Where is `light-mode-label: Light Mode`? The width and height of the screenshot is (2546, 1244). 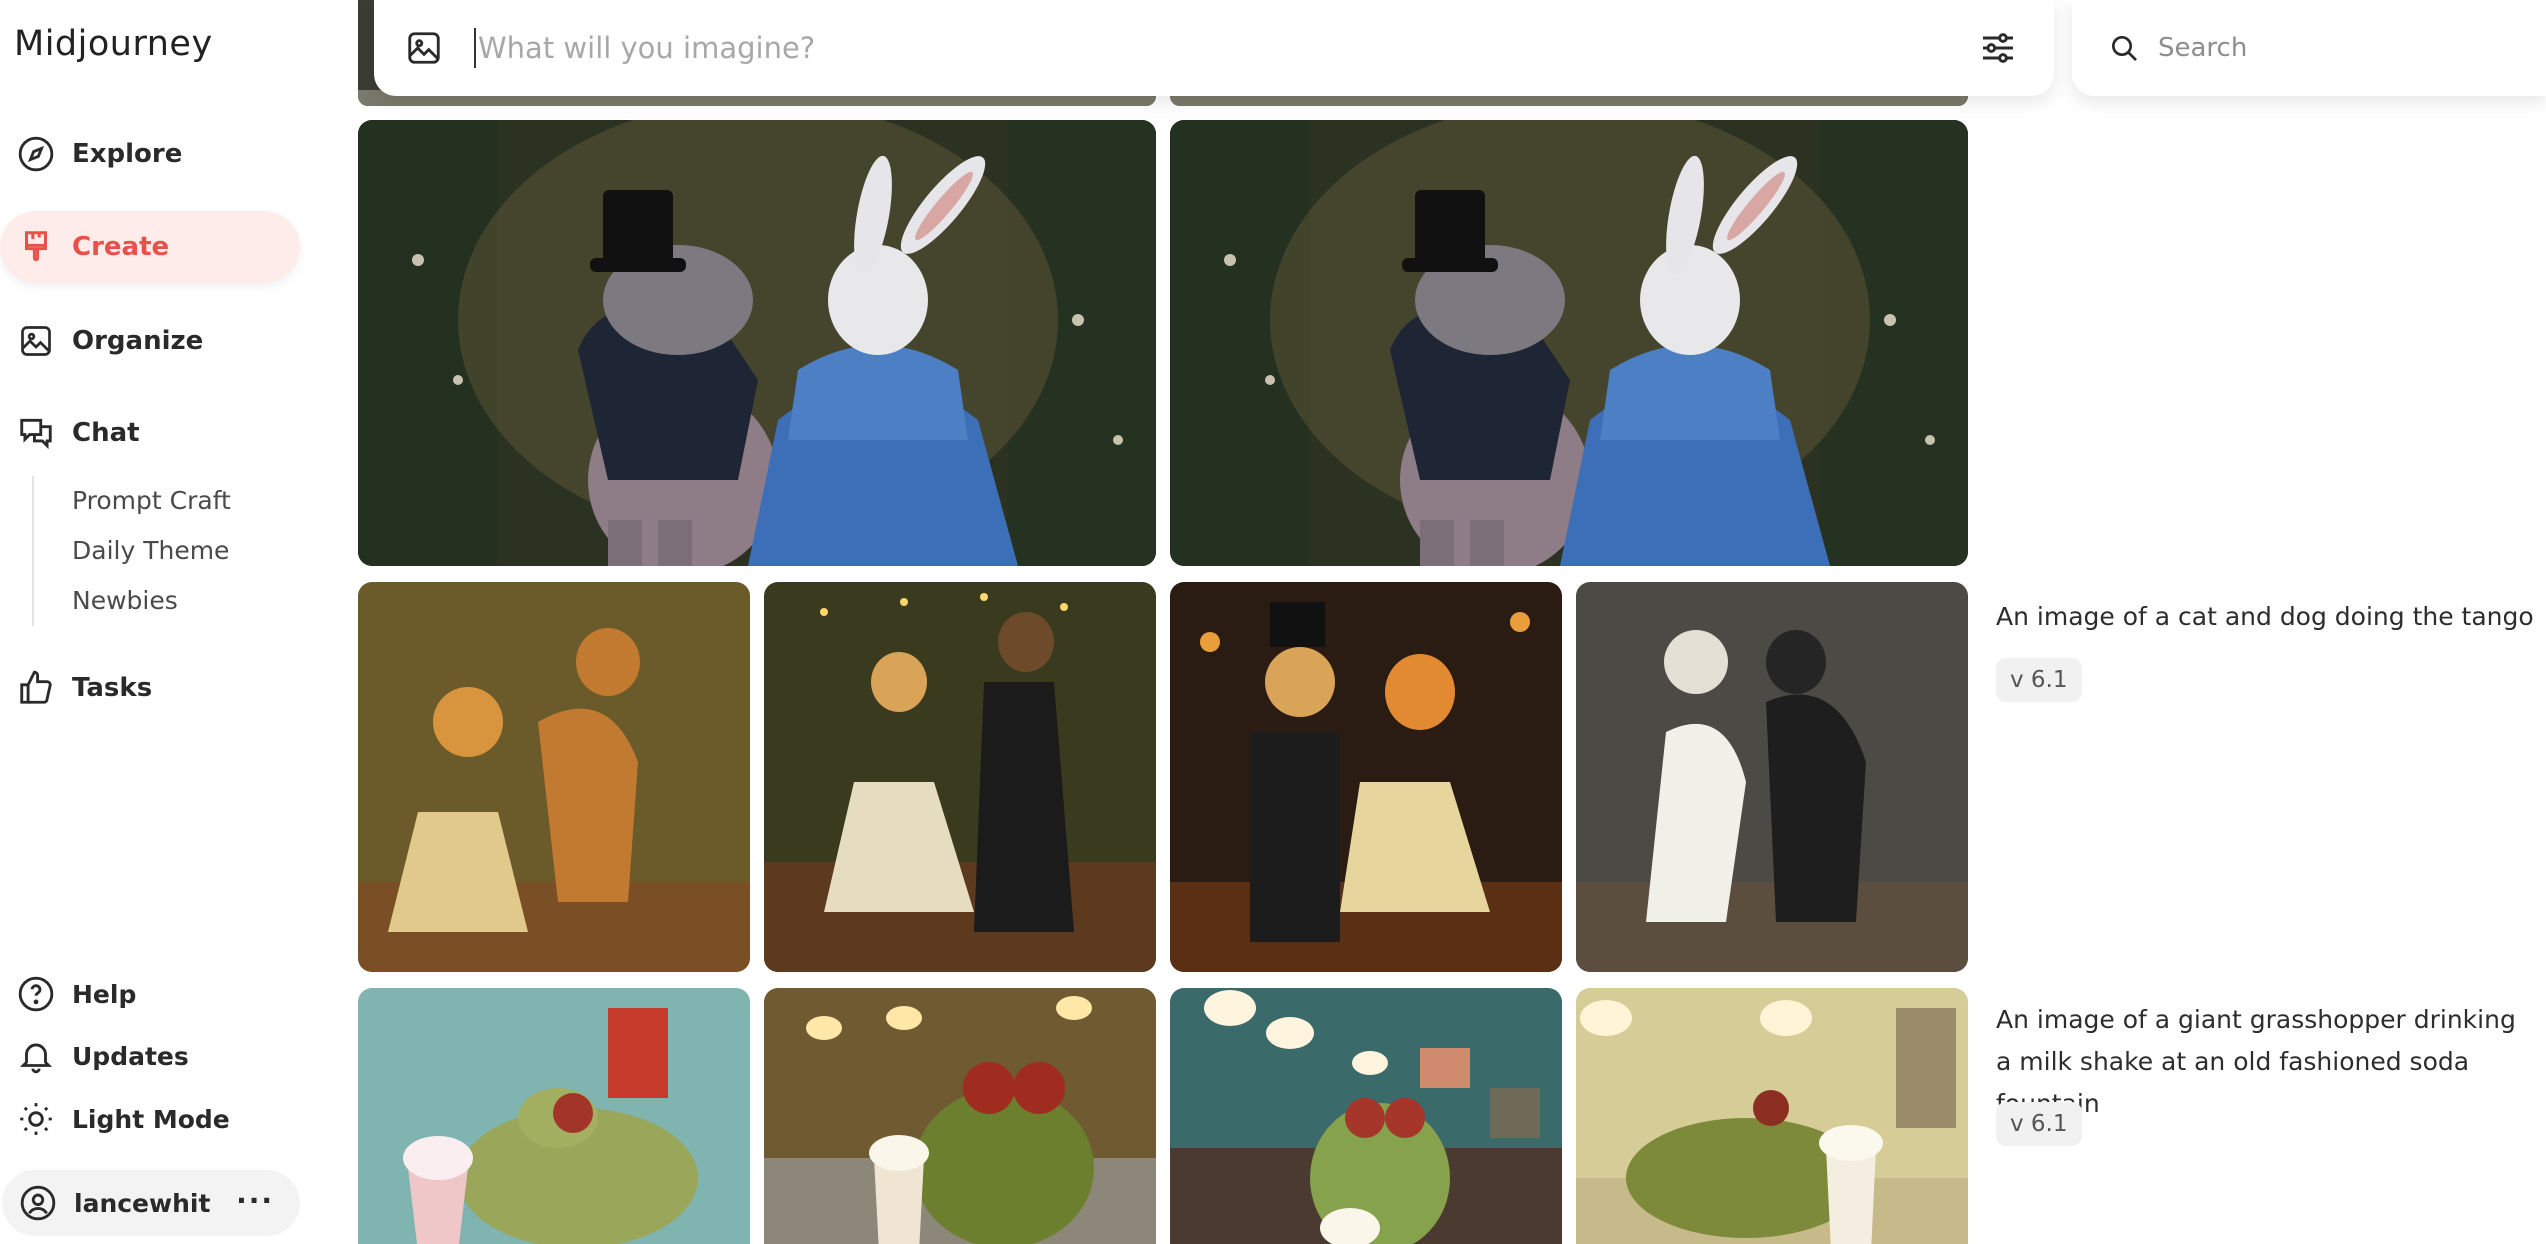
light-mode-label: Light Mode is located at coordinates (151, 1119).